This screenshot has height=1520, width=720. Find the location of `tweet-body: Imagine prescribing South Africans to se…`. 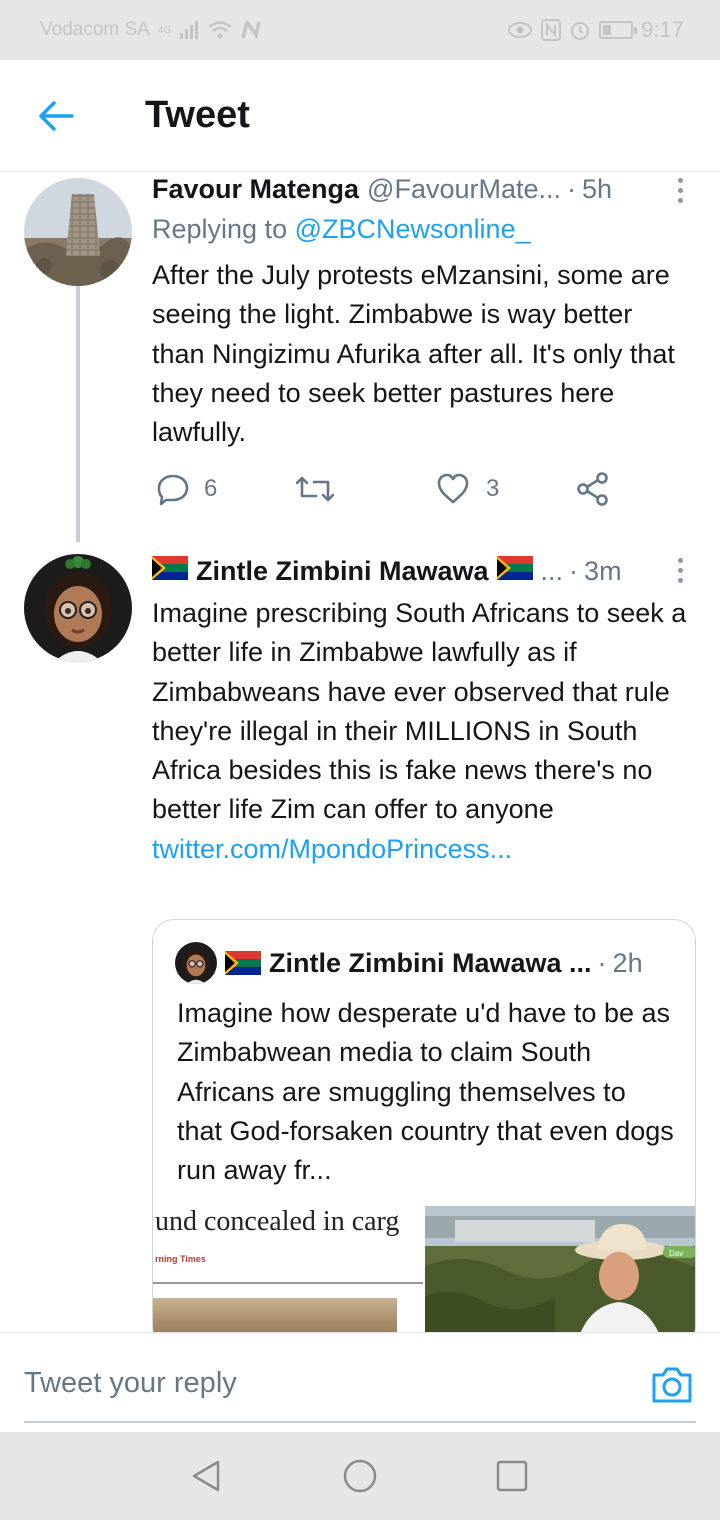

tweet-body: Imagine prescribing South Africans to se… is located at coordinates (419, 711).